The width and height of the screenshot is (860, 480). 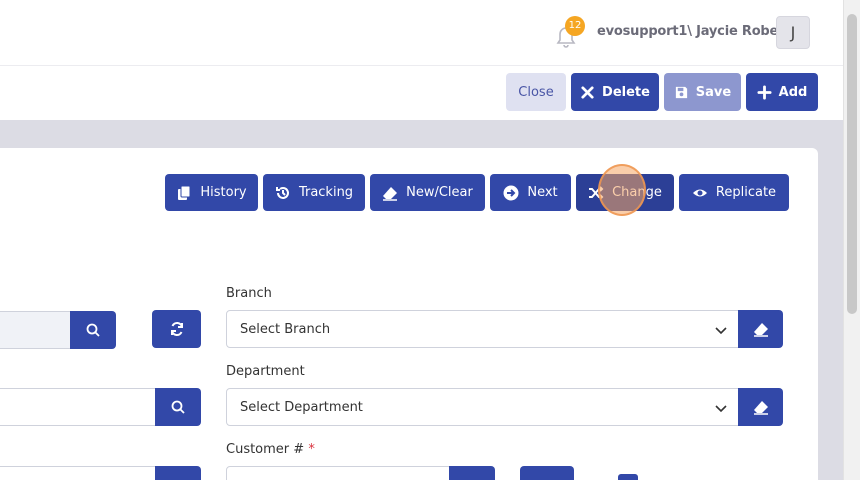 I want to click on customer-label: Customer # *, so click(x=270, y=449).